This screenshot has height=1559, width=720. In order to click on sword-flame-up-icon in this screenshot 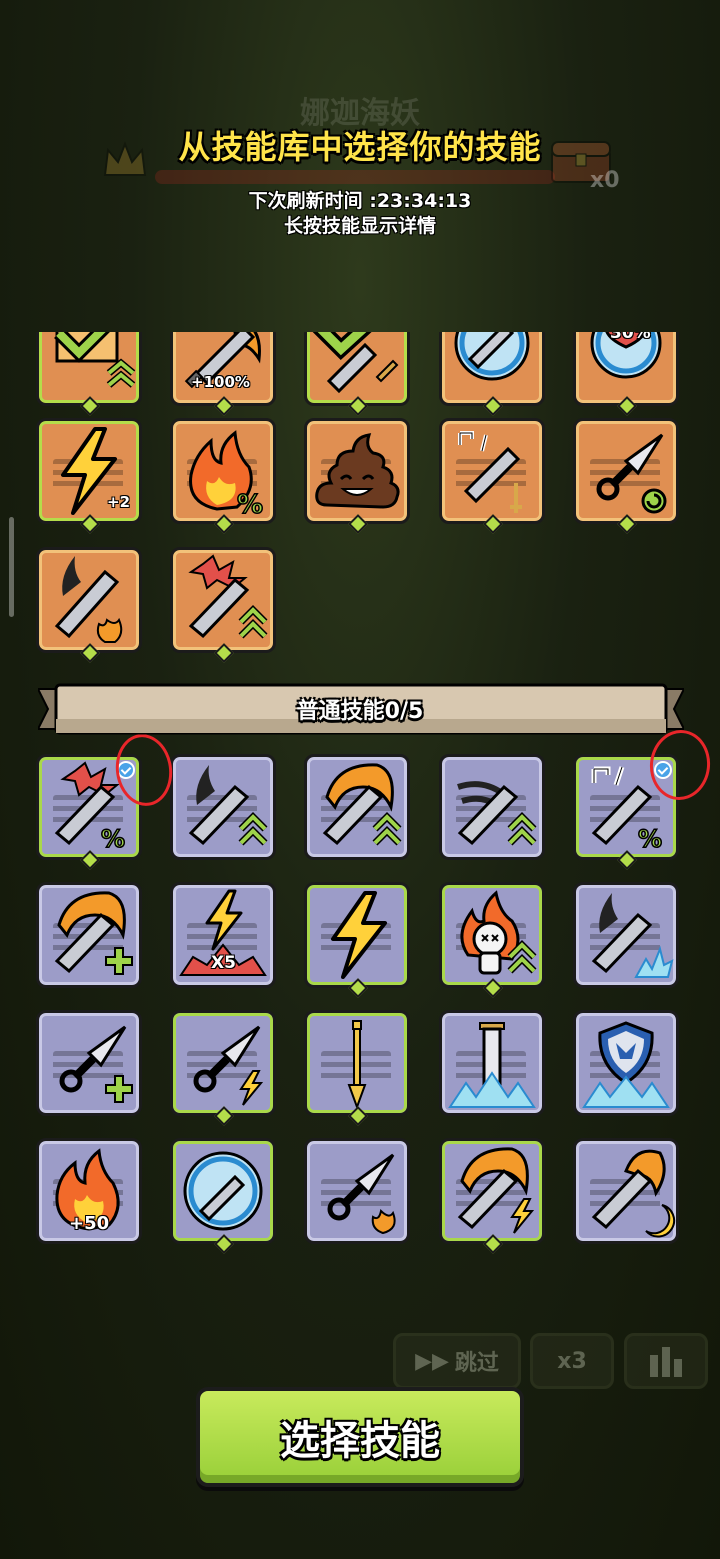, I will do `click(362, 804)`.